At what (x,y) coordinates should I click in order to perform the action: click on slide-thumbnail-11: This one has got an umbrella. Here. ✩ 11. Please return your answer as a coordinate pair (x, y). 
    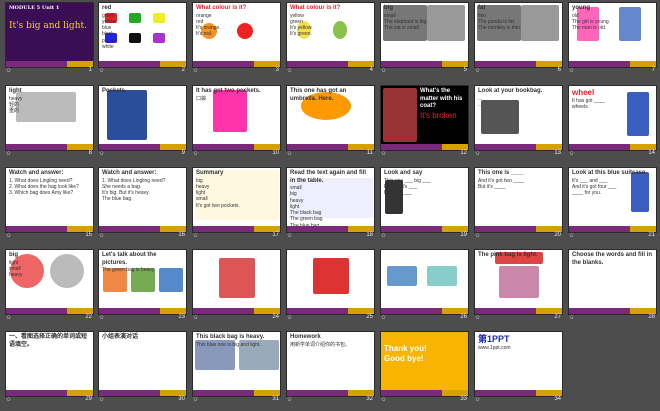
    Looking at the image, I should click on (331, 121).